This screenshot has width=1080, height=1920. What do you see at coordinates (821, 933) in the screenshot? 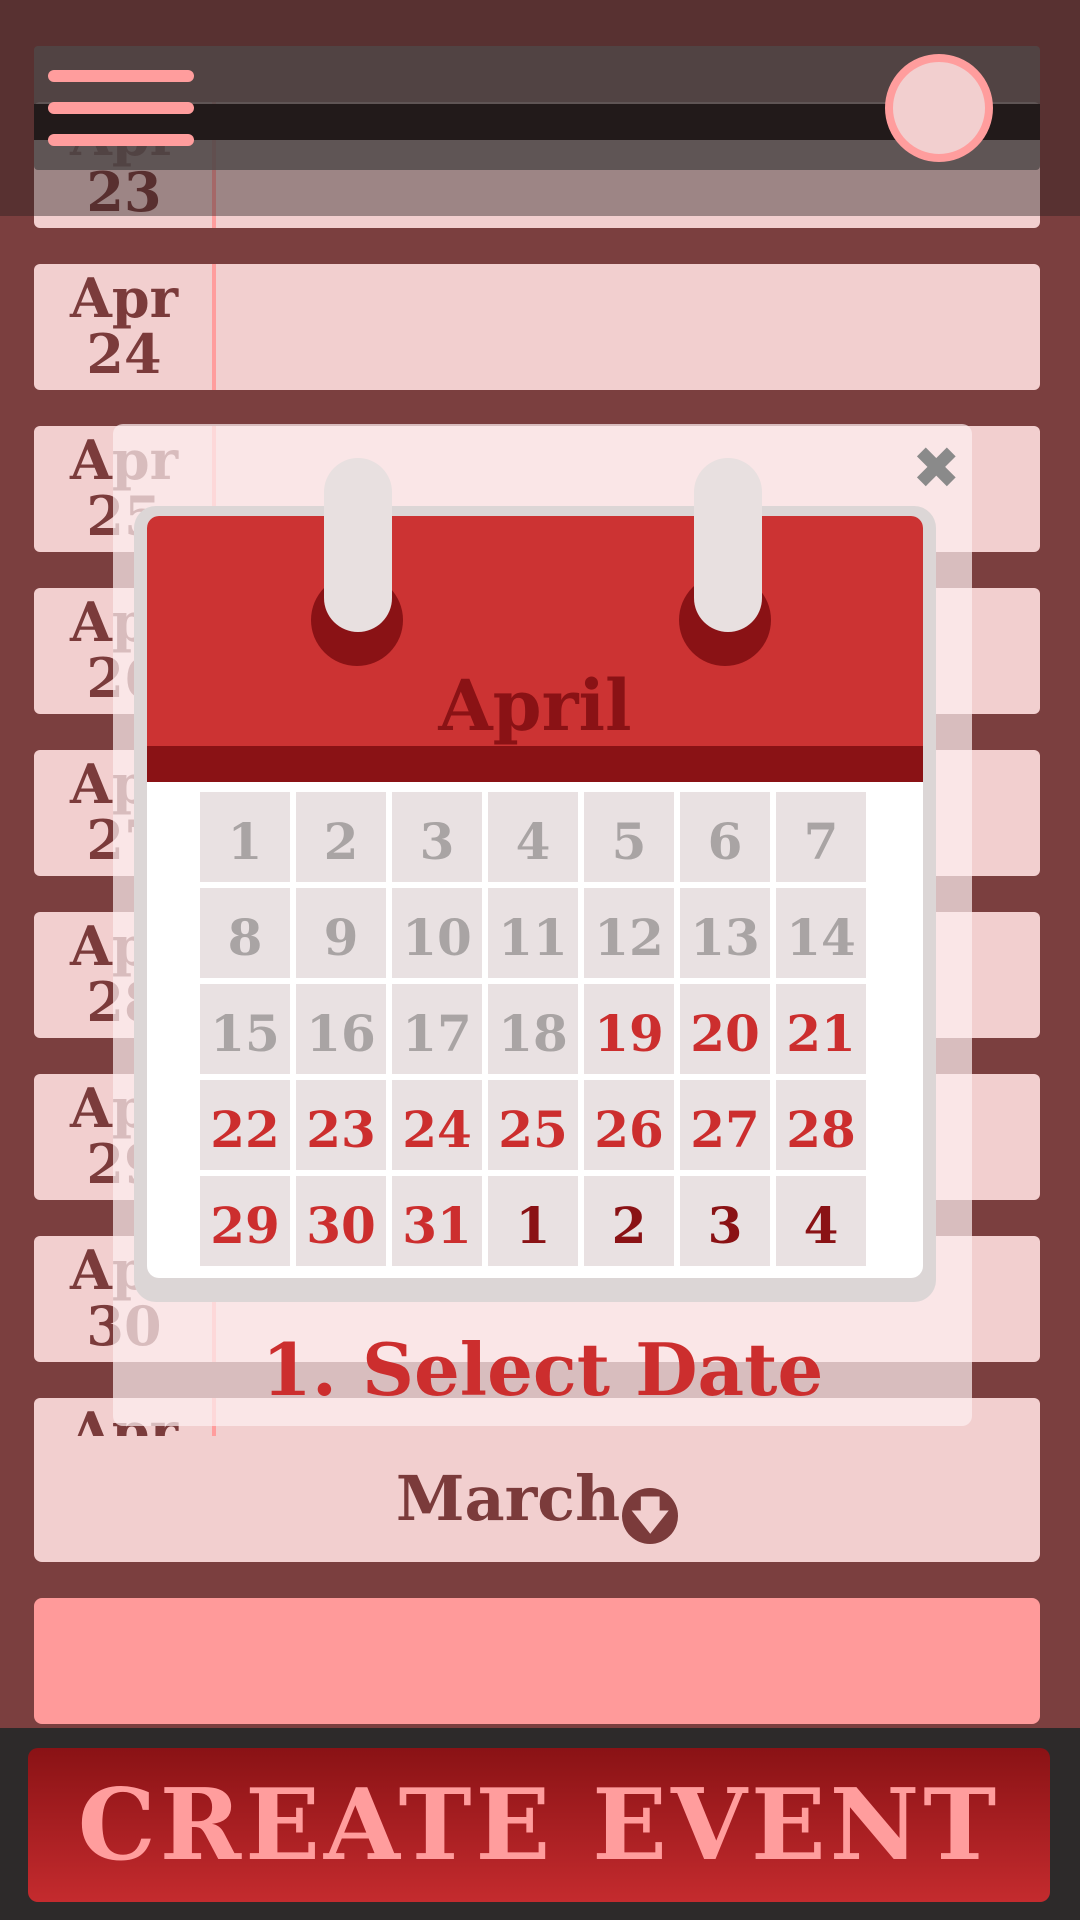
I see `calendar-day-cell: 14` at bounding box center [821, 933].